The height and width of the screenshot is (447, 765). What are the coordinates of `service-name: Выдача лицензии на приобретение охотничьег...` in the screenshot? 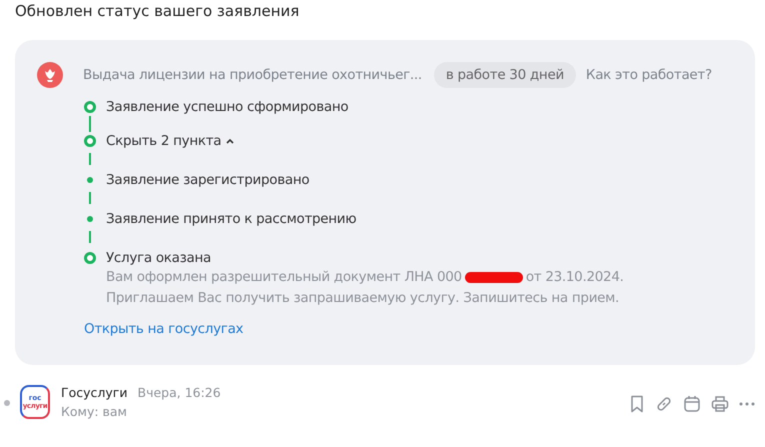 It's located at (252, 75).